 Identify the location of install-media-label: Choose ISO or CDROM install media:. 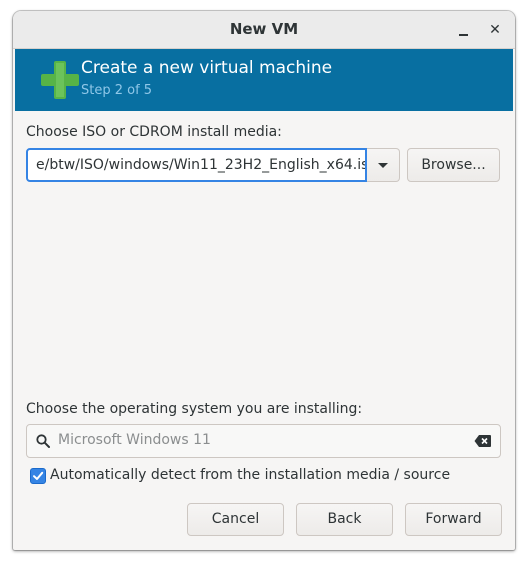
(154, 132).